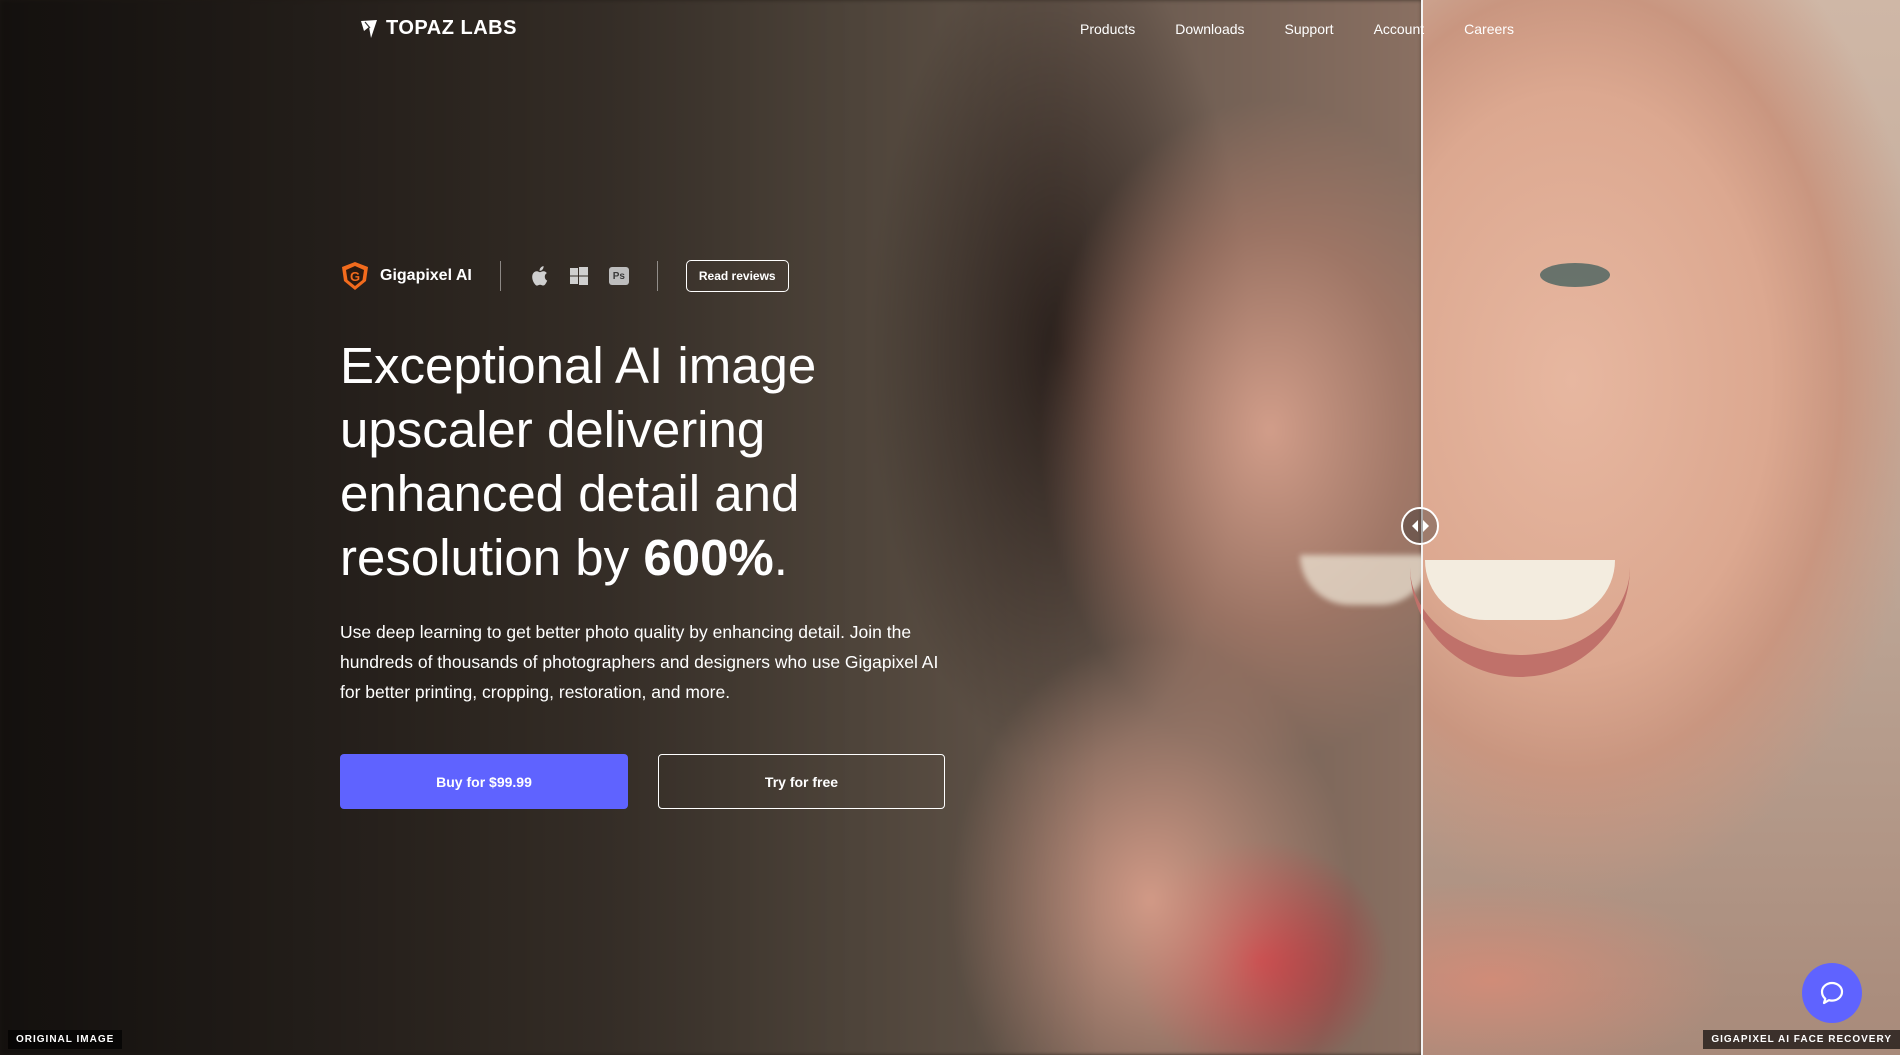 The height and width of the screenshot is (1055, 1900). What do you see at coordinates (1575, 275) in the screenshot?
I see `enhanced-eye` at bounding box center [1575, 275].